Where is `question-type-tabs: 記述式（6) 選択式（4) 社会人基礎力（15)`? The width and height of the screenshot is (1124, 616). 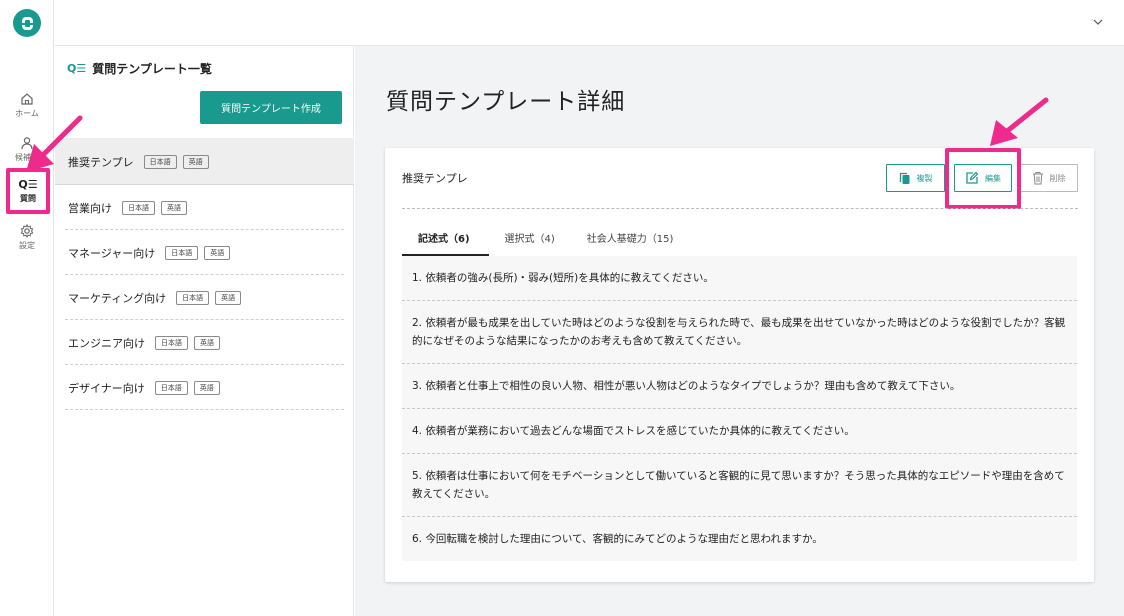 question-type-tabs: 記述式（6) 選択式（4) 社会人基礎力（15) is located at coordinates (545, 243).